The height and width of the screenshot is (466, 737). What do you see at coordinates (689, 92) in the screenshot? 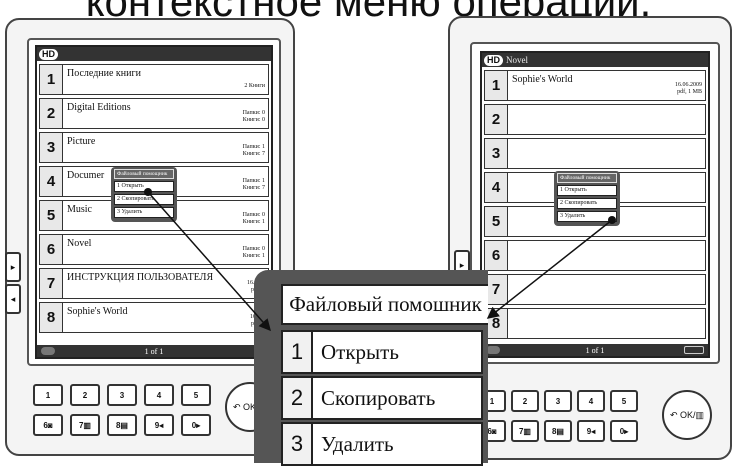
I see `meta-line: pdf, 1 MB` at bounding box center [689, 92].